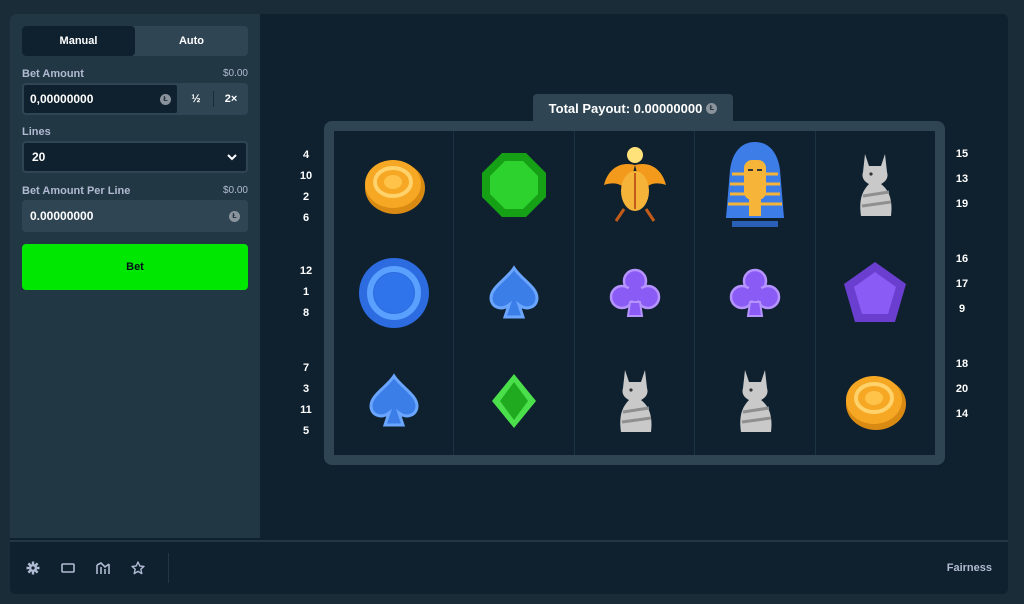 The height and width of the screenshot is (604, 1024). What do you see at coordinates (138, 568) in the screenshot?
I see `favourite-icon` at bounding box center [138, 568].